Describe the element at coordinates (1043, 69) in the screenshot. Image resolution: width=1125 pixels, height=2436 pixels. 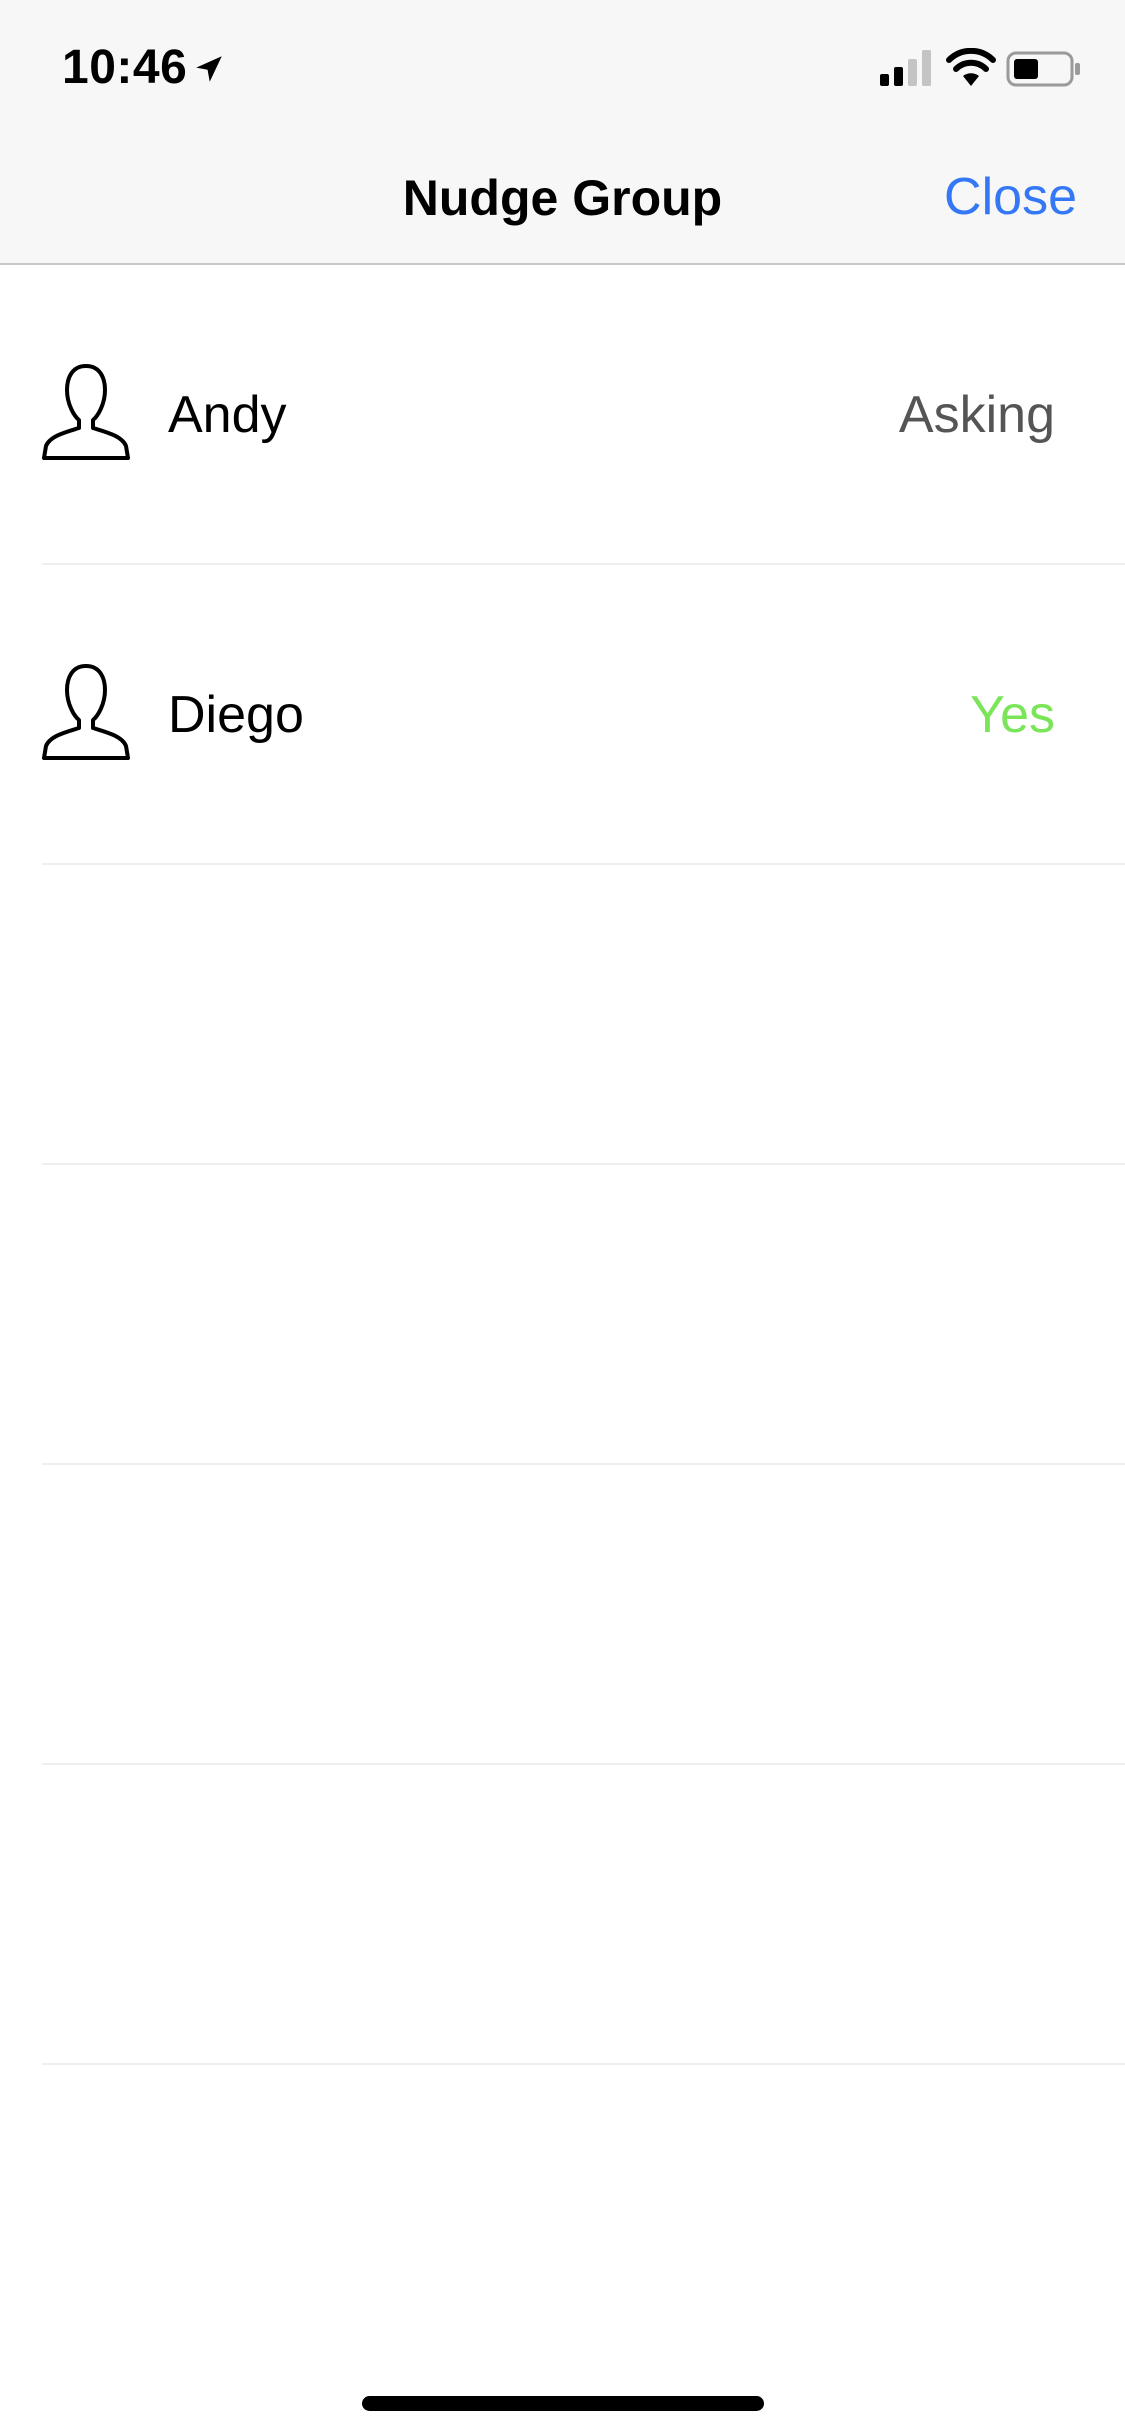
I see `battery-icon` at that location.